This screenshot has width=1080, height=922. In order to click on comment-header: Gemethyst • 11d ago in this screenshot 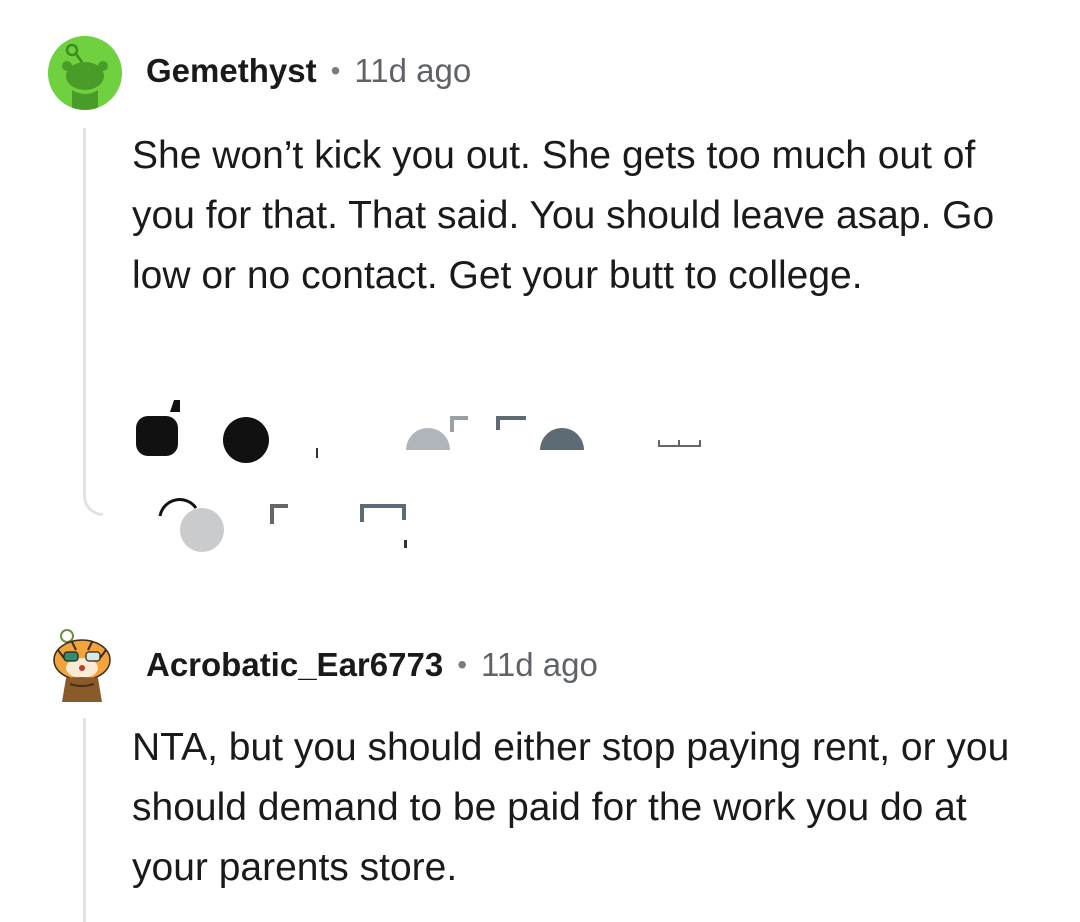, I will do `click(308, 71)`.